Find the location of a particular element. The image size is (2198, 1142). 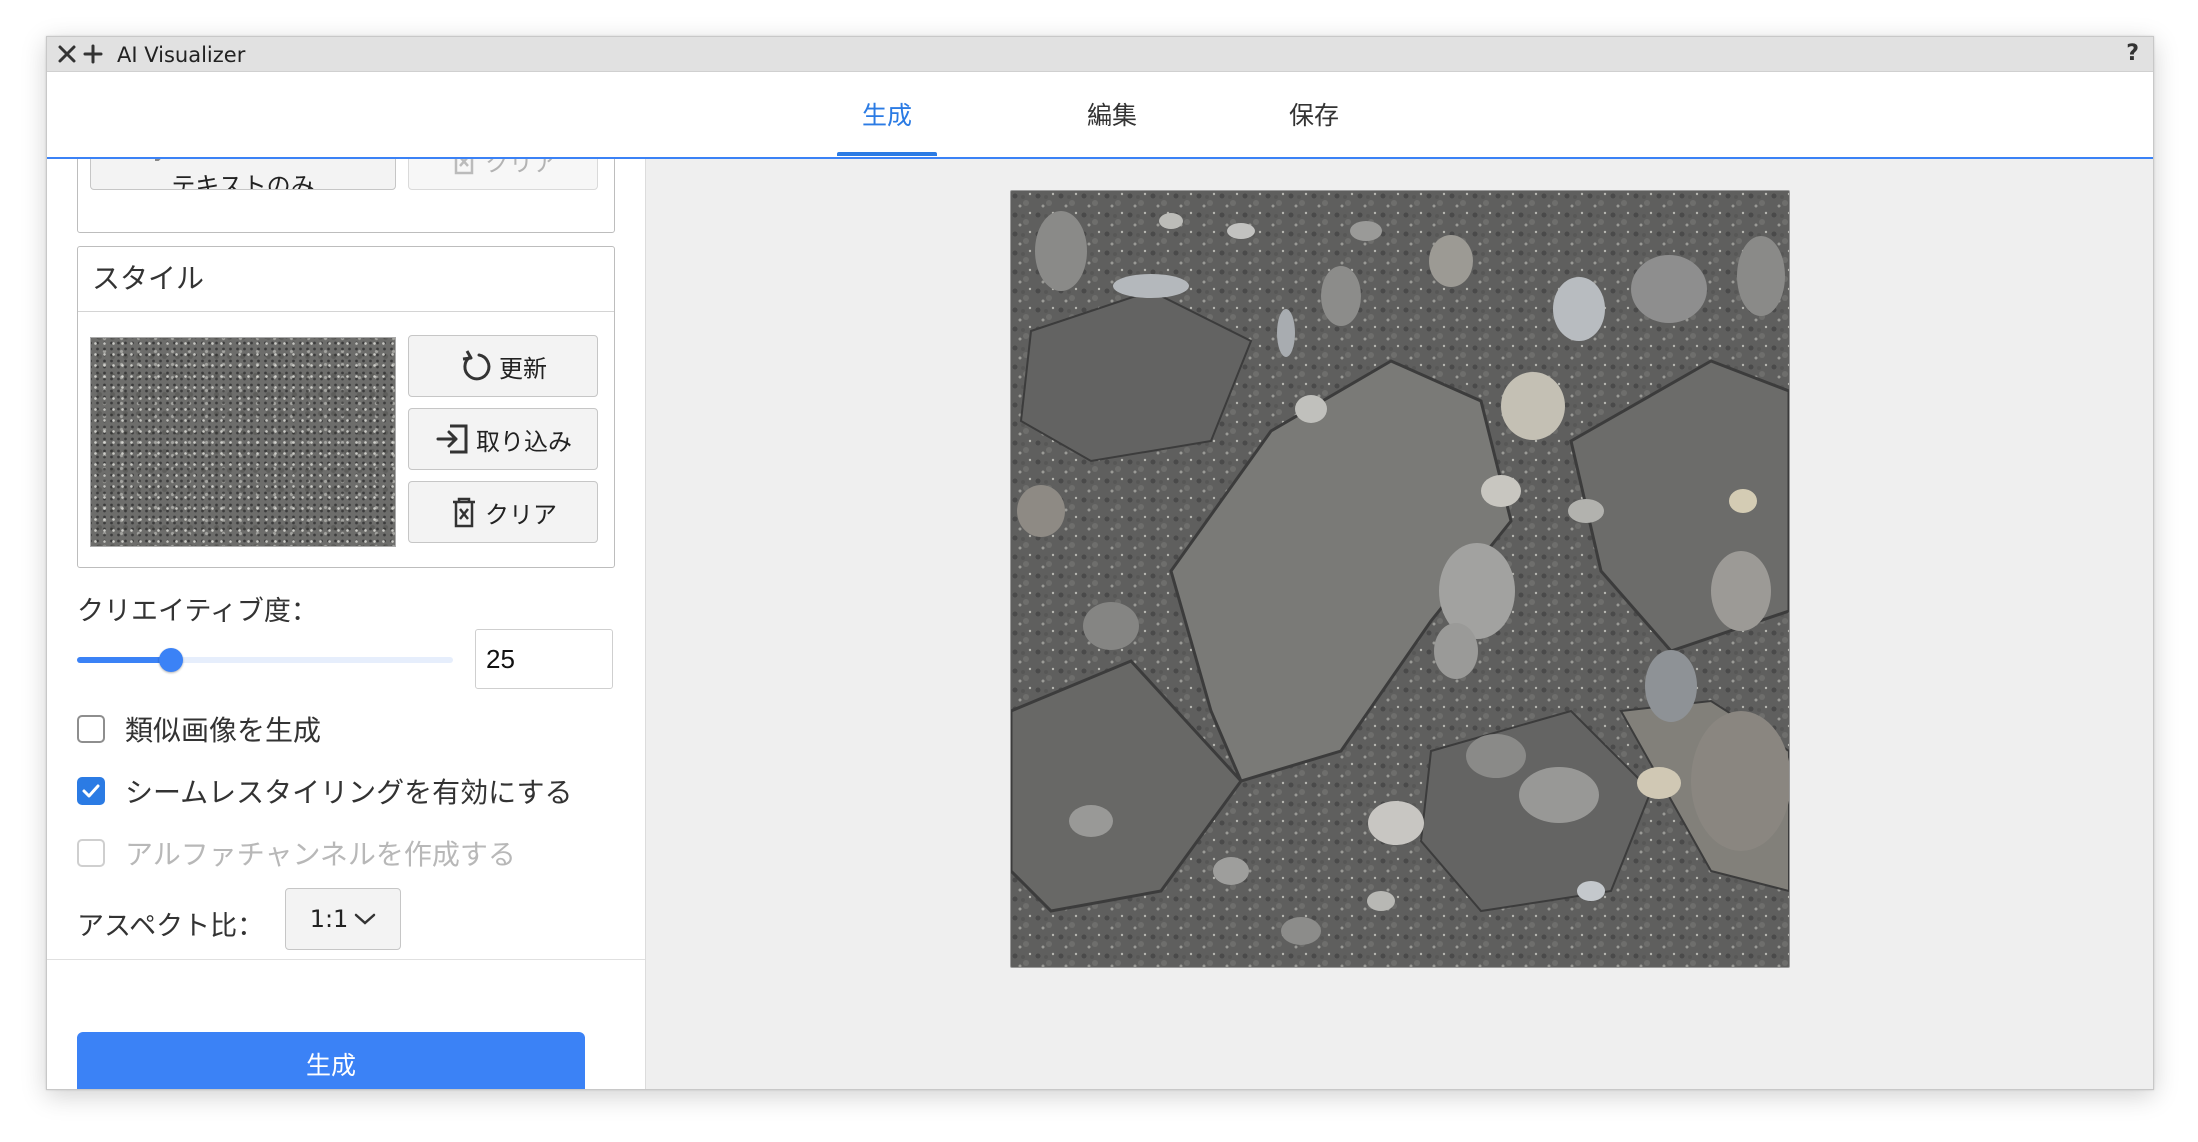

slider-knob is located at coordinates (171, 660).